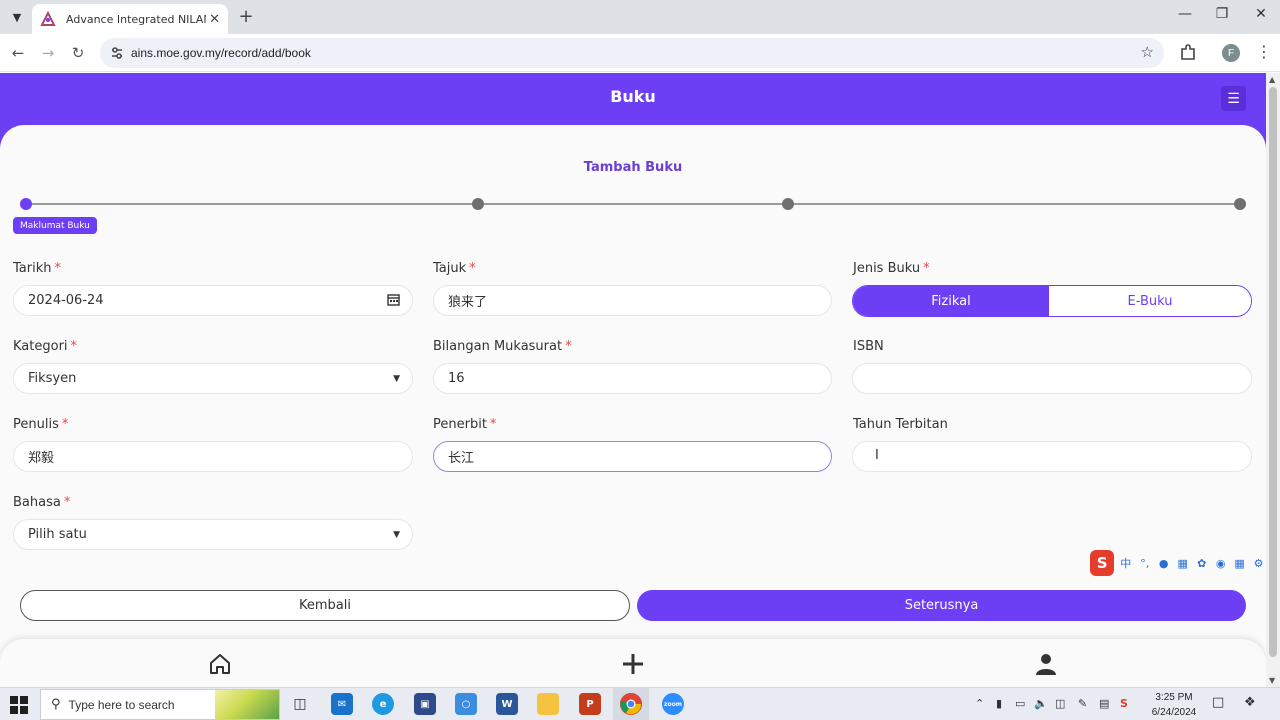  I want to click on pen-icon: ✎, so click(1082, 703).